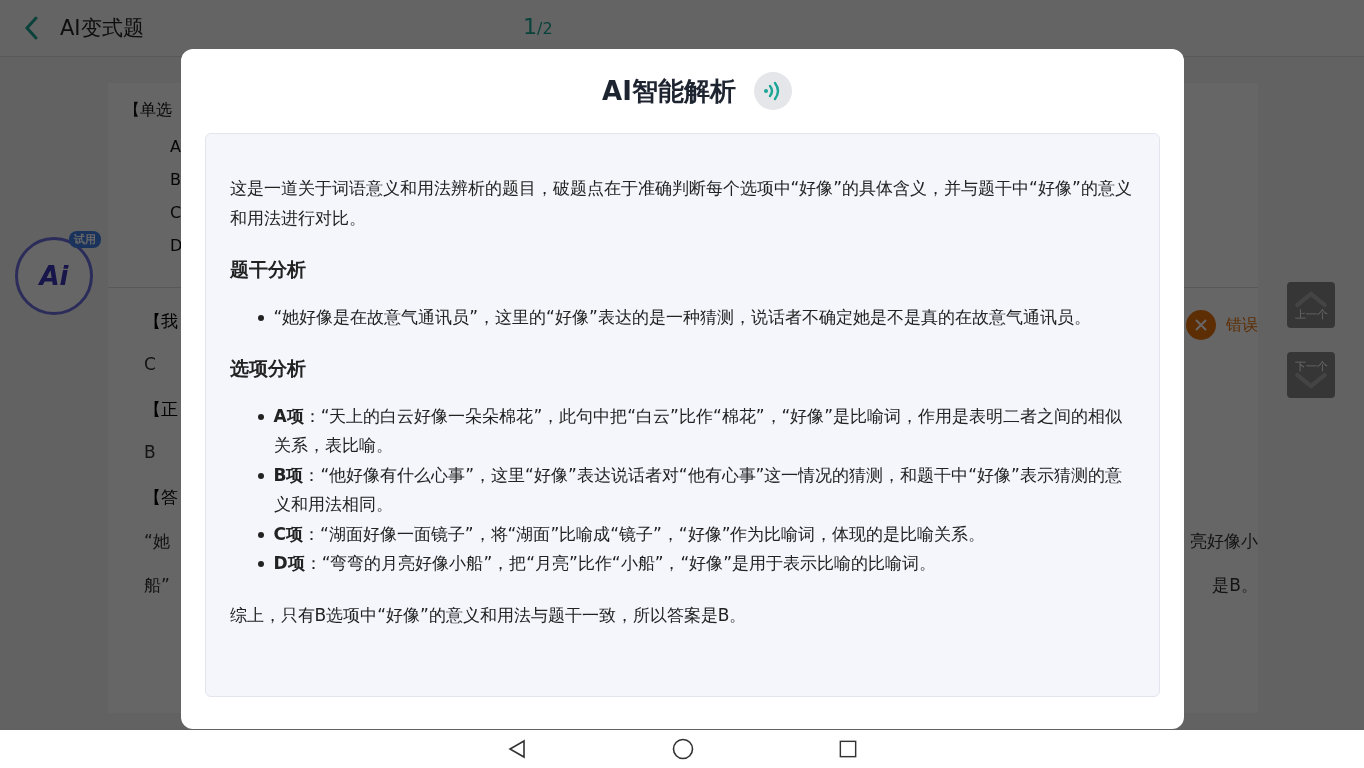 The height and width of the screenshot is (768, 1364). Describe the element at coordinates (150, 365) in the screenshot. I see `answer-text: C` at that location.